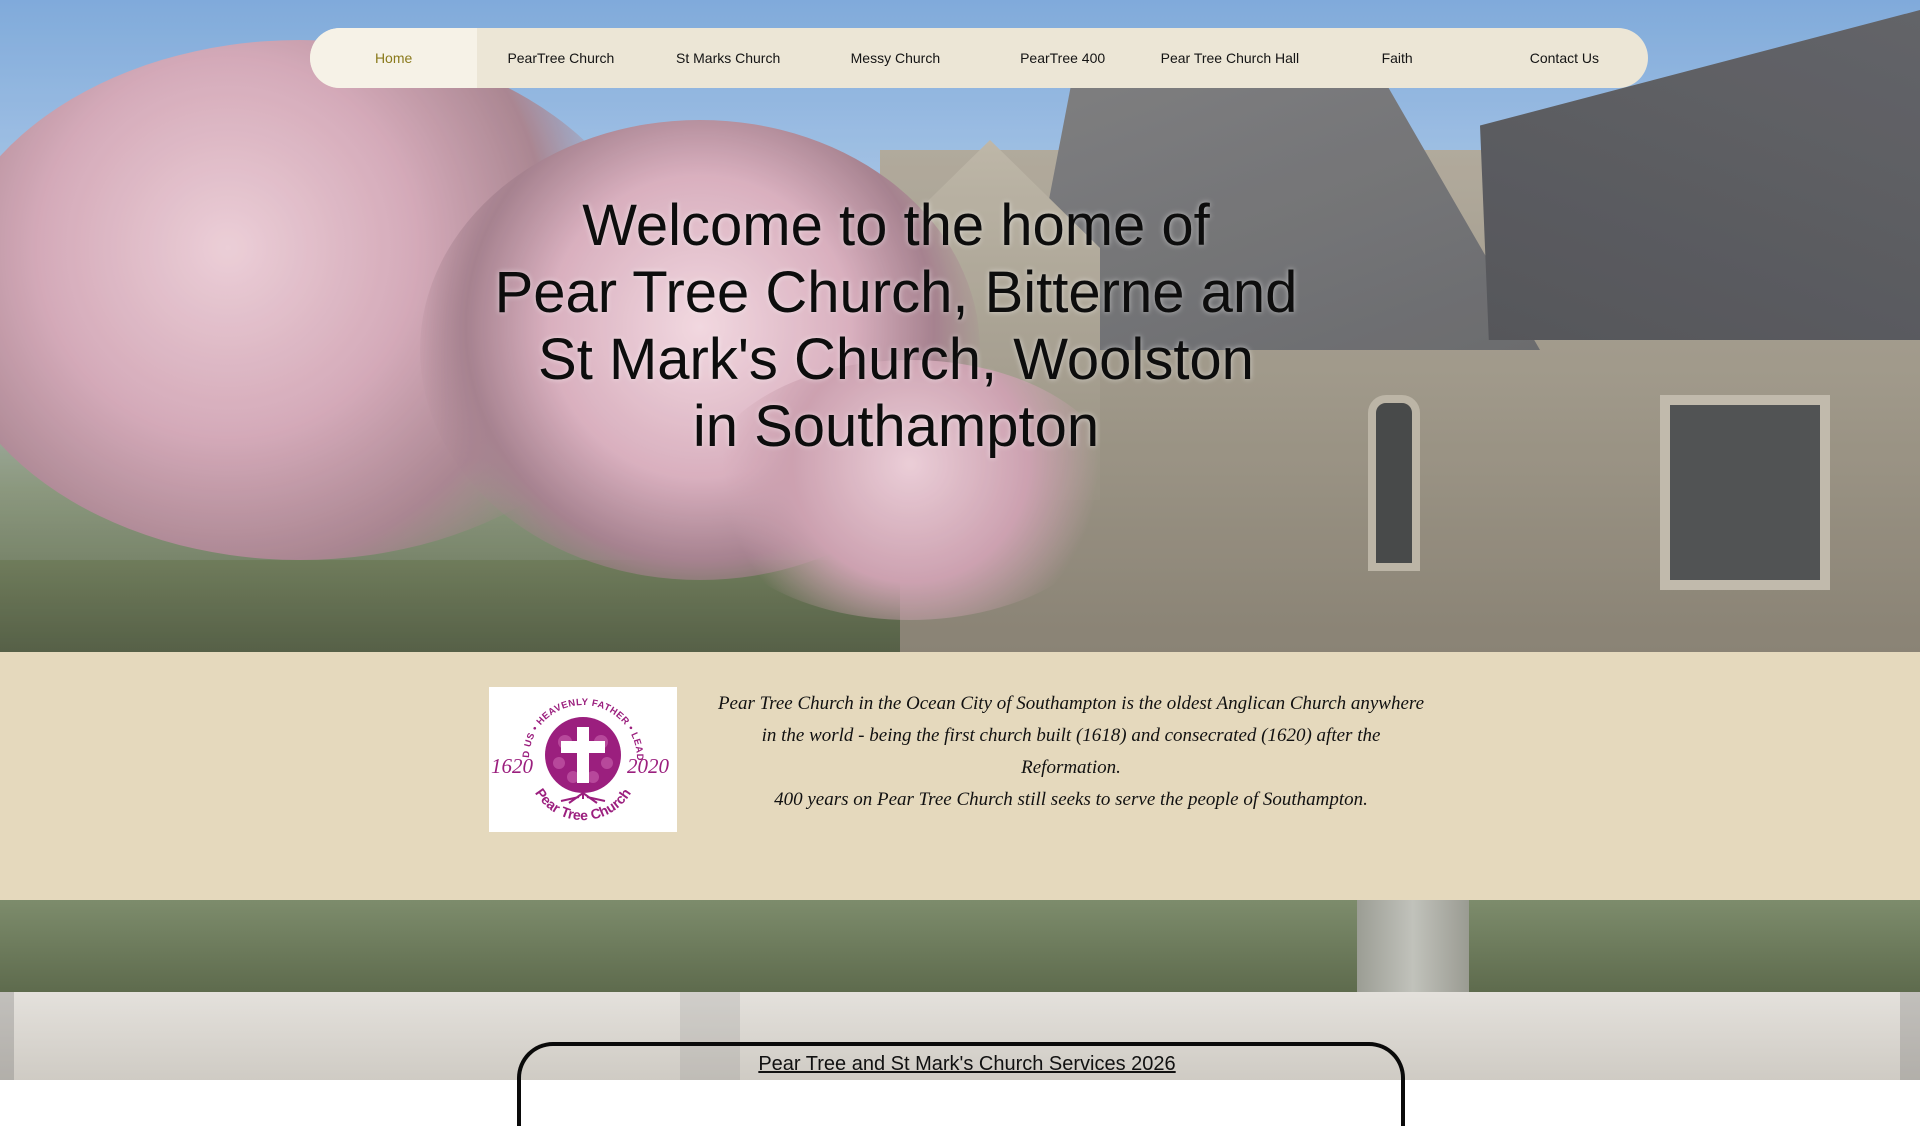 This screenshot has height=1126, width=1920. Describe the element at coordinates (896, 225) in the screenshot. I see `title-line: Welcome to the home of` at that location.